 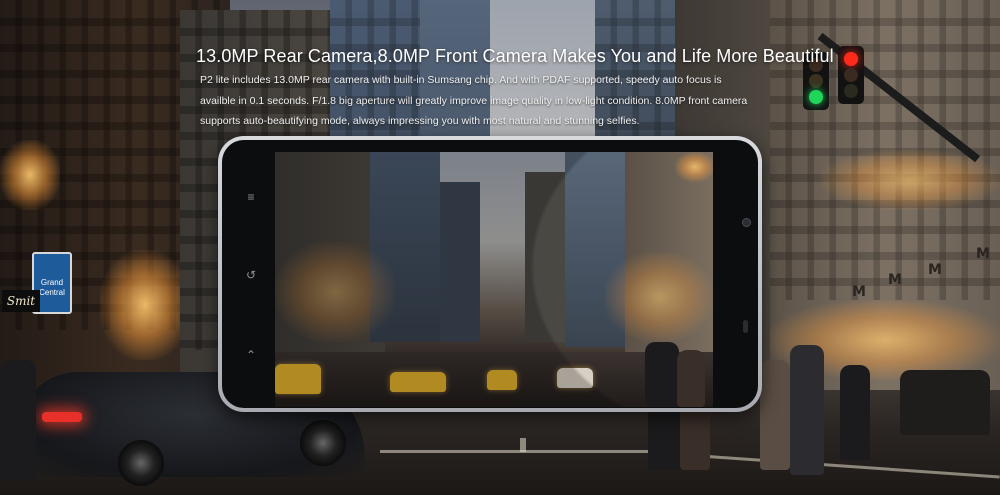 What do you see at coordinates (30, 175) in the screenshot?
I see `lit-window` at bounding box center [30, 175].